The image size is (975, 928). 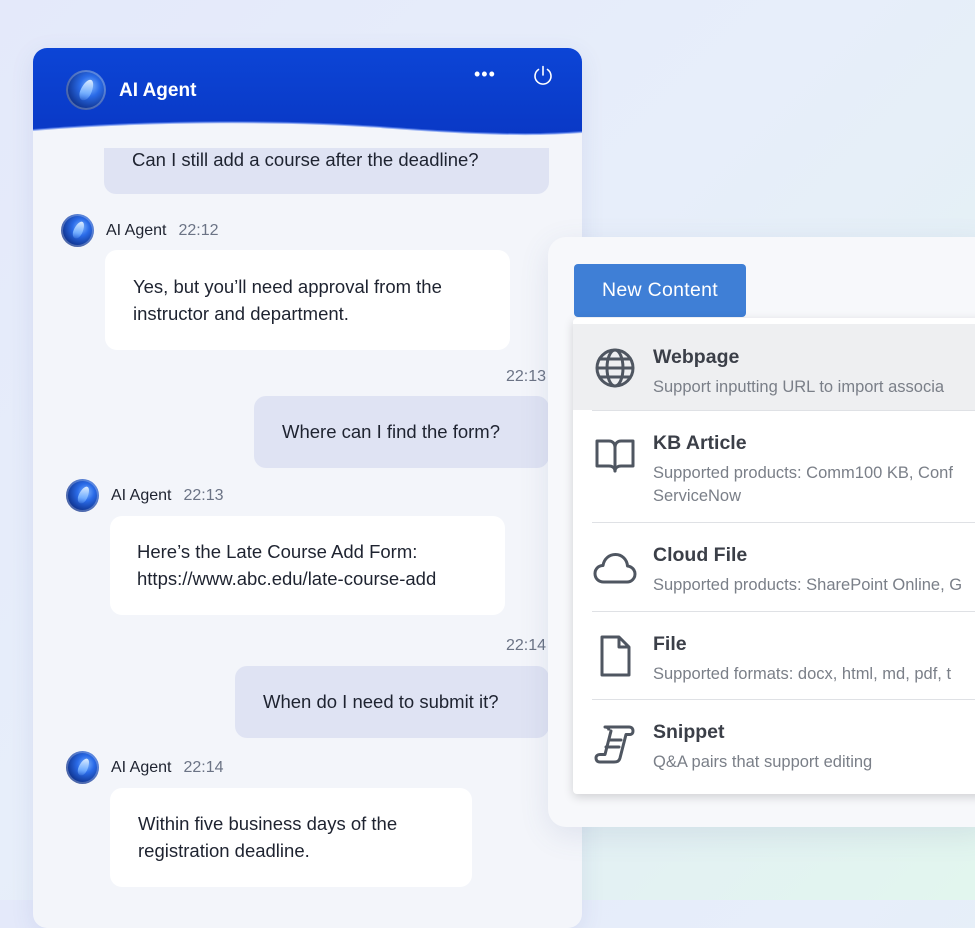 I want to click on message-timestamp: 22:12, so click(x=198, y=230).